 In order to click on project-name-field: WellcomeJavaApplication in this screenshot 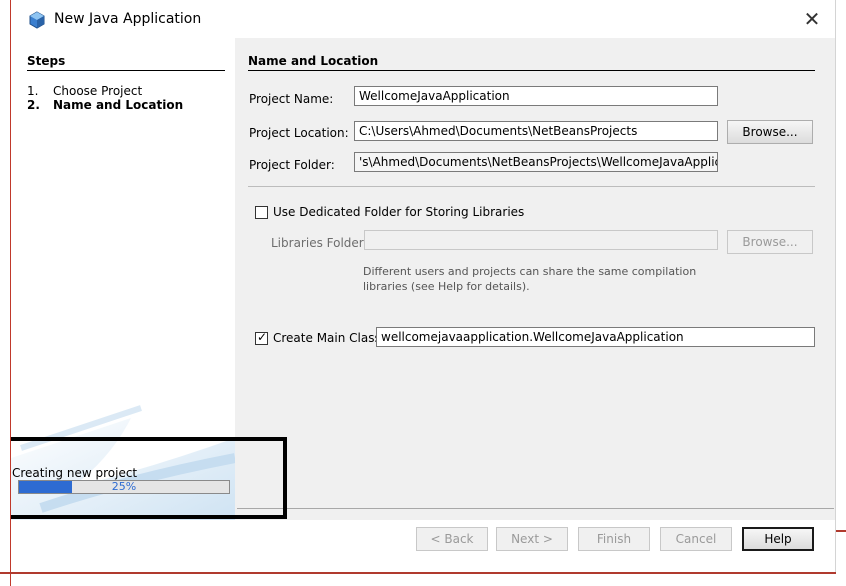, I will do `click(536, 96)`.